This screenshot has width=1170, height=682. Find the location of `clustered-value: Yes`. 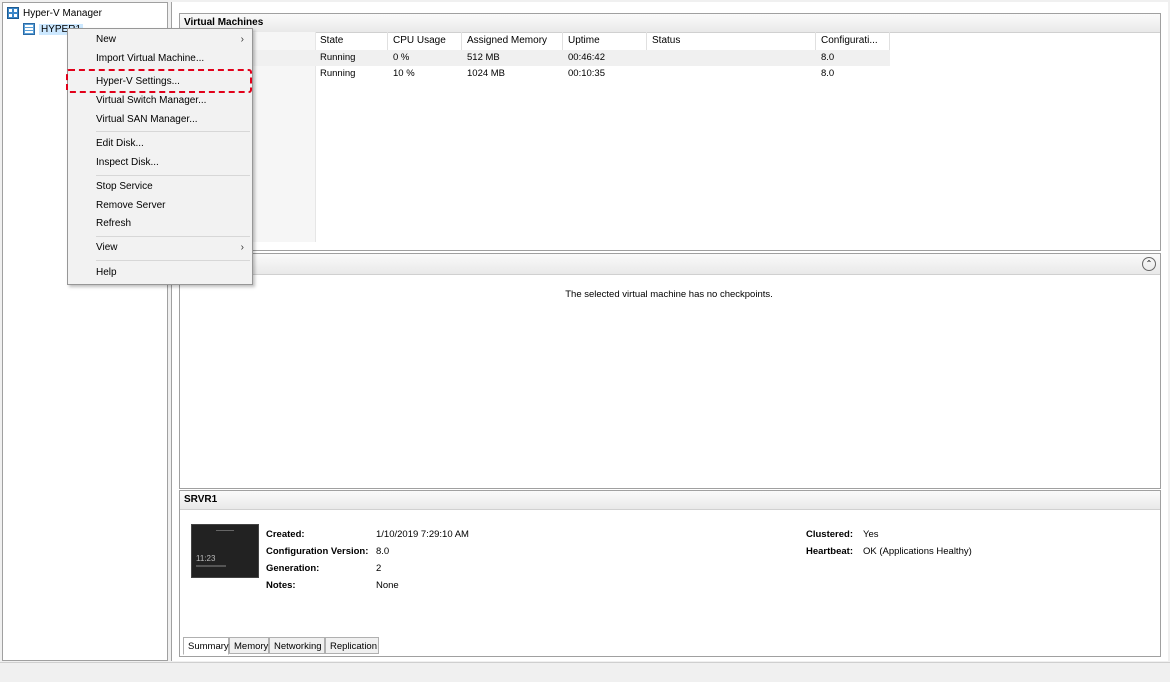

clustered-value: Yes is located at coordinates (871, 534).